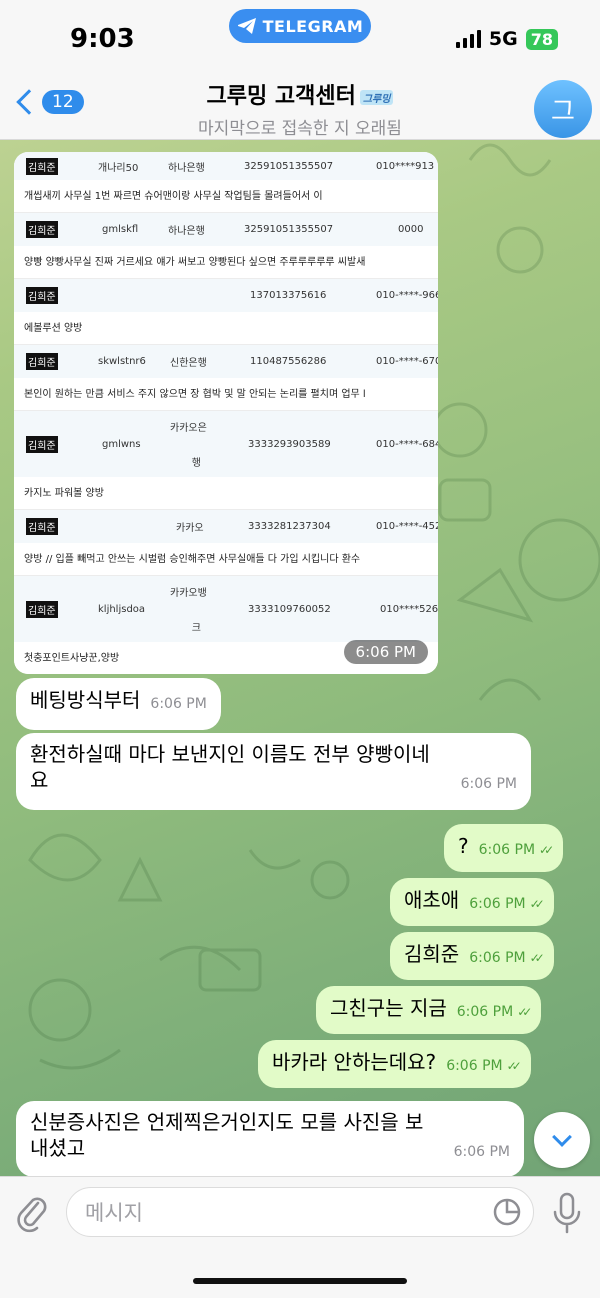 The image size is (600, 1298). I want to click on battery-indicator: 78, so click(541, 39).